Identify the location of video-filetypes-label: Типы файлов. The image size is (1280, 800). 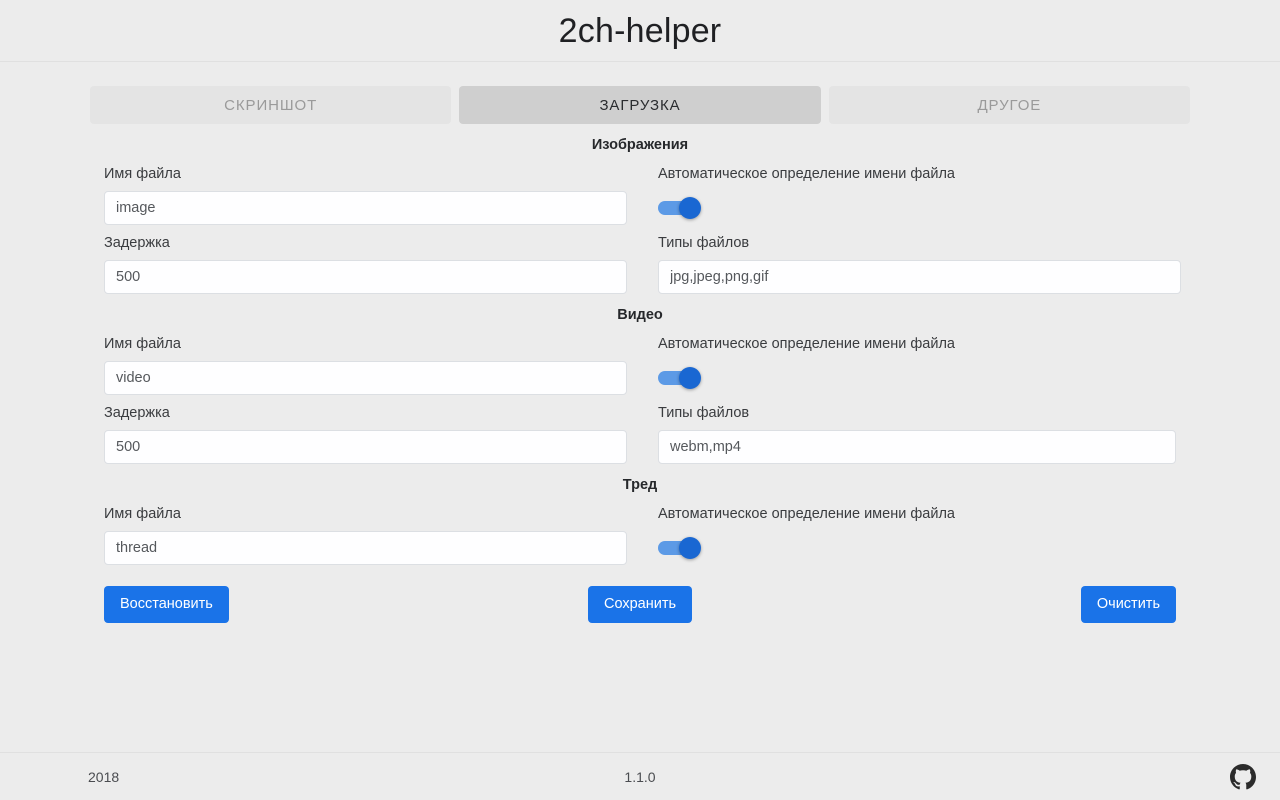
(704, 413).